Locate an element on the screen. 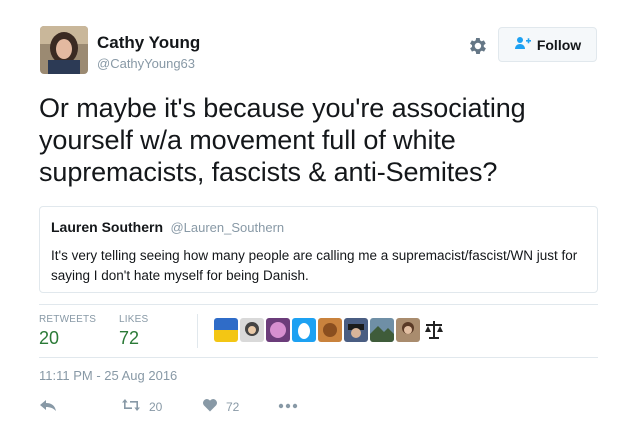 This screenshot has height=422, width=635. follow-button: Follow is located at coordinates (547, 44).